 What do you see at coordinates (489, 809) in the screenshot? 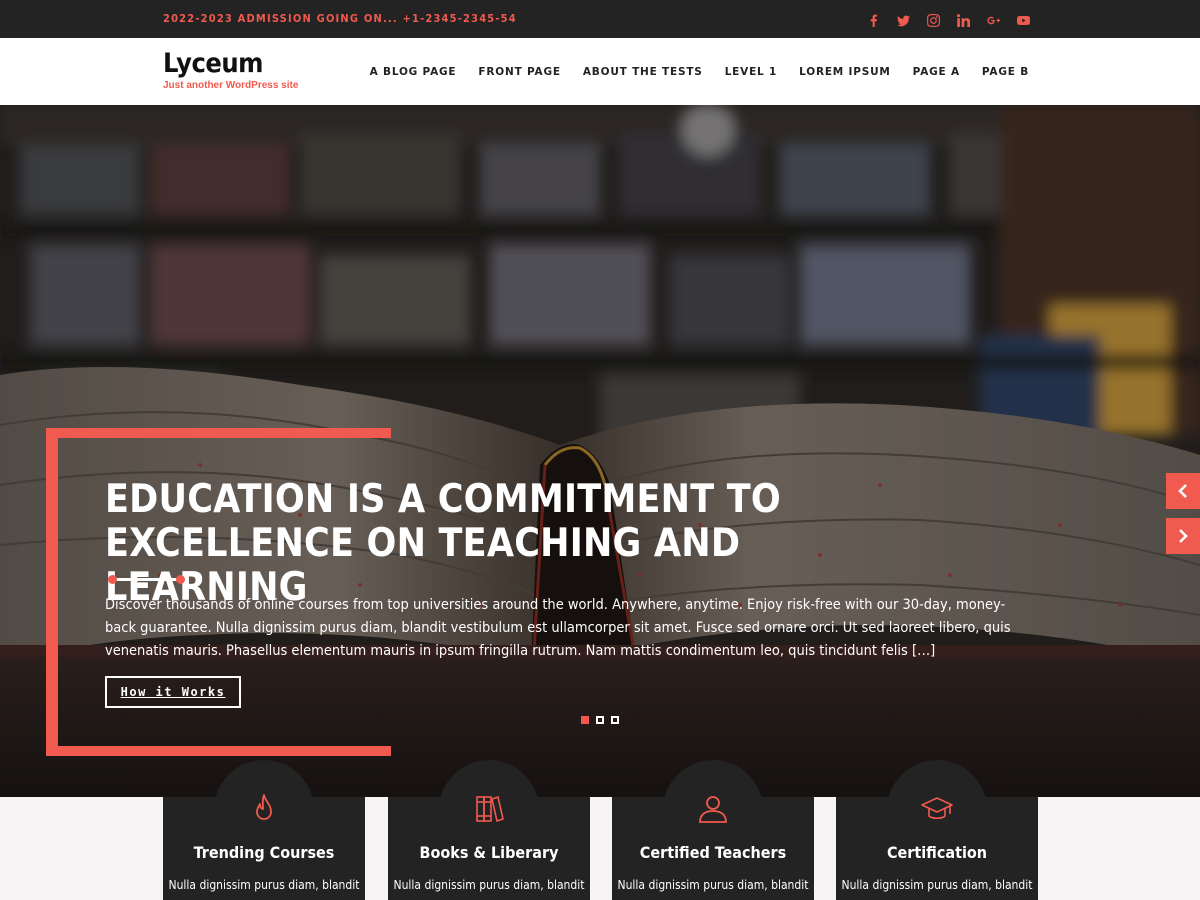
I see `books-icon` at bounding box center [489, 809].